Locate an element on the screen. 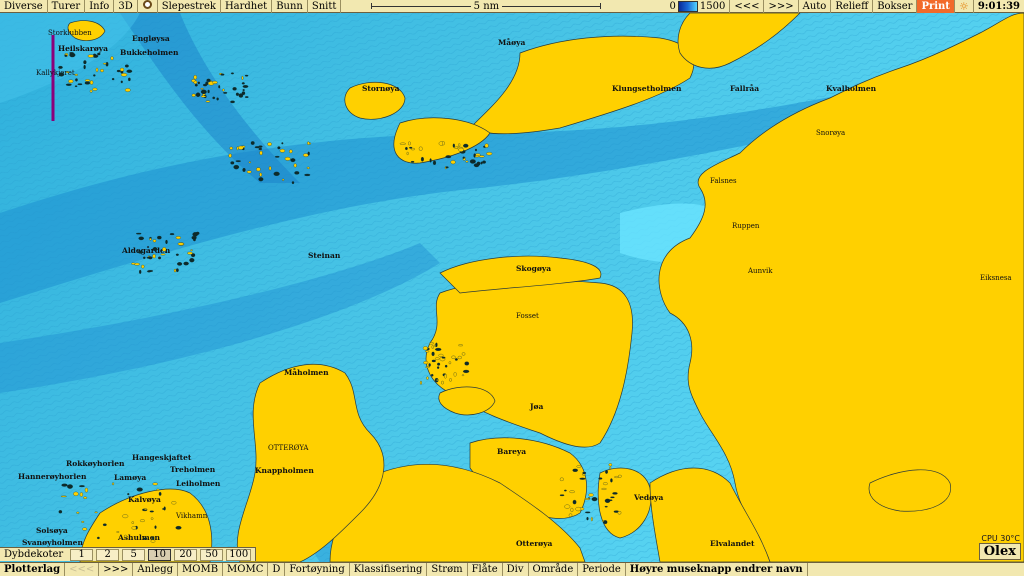  scale-label: 5 nm is located at coordinates (486, 6).